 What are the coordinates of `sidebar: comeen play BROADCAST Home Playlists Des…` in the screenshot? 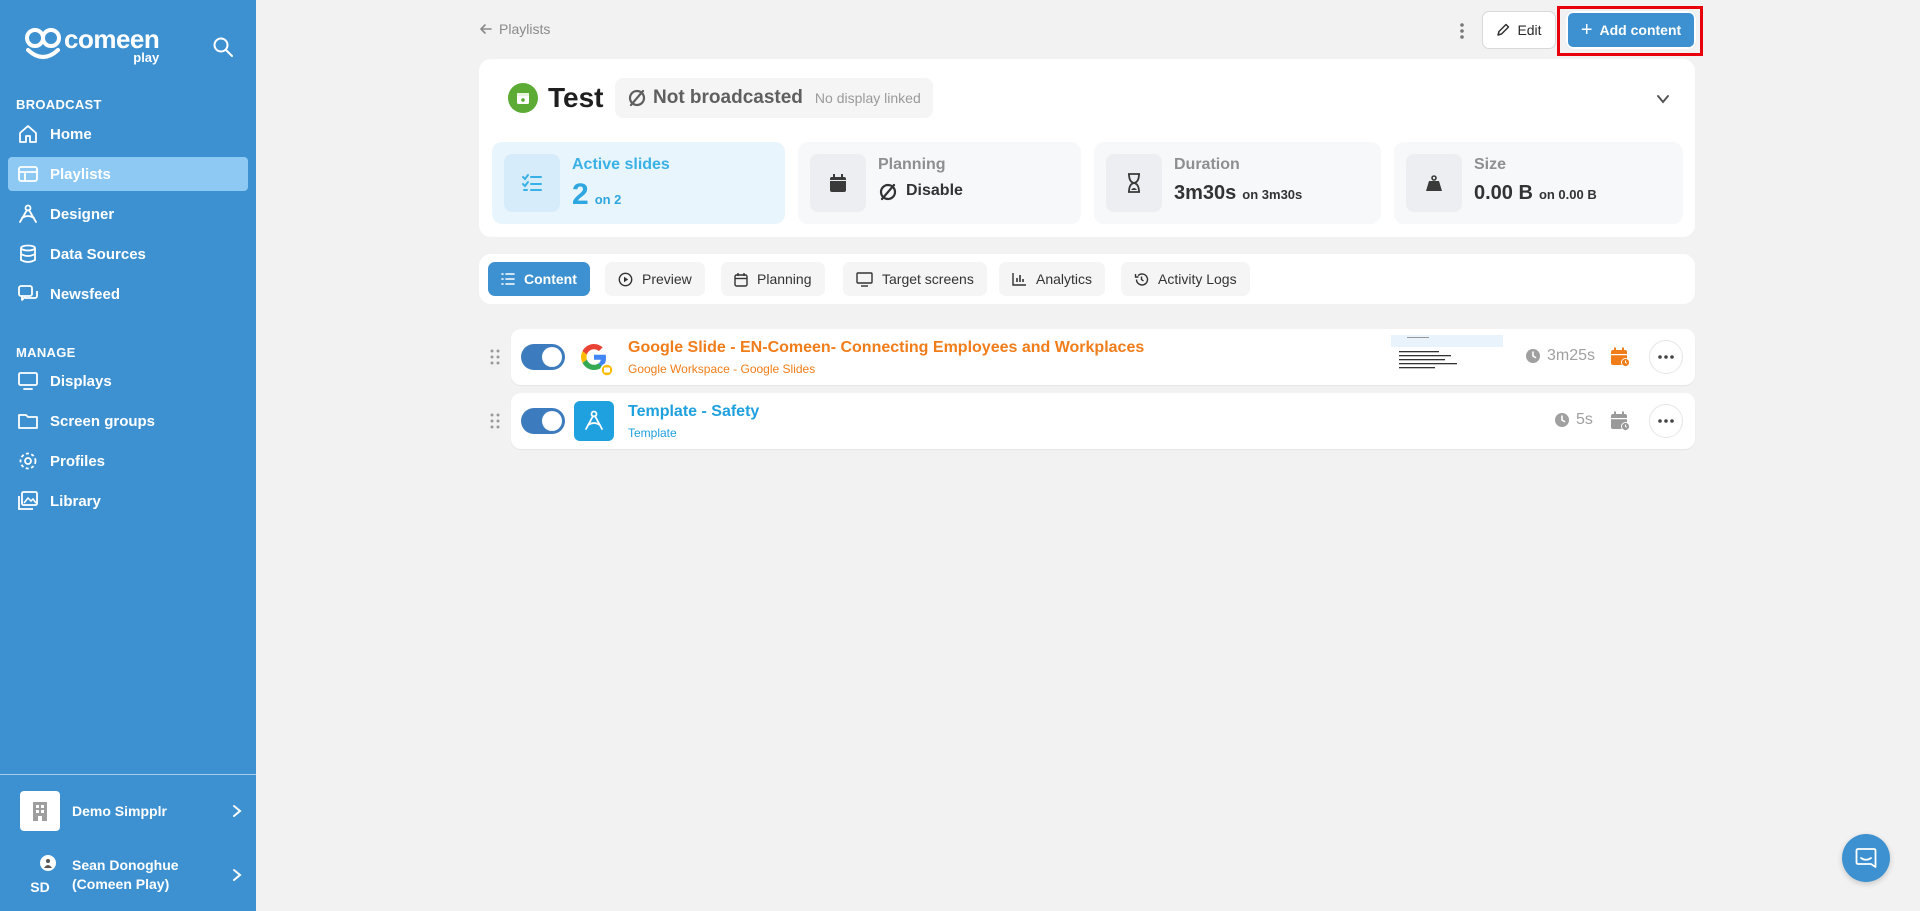 It's located at (128, 455).